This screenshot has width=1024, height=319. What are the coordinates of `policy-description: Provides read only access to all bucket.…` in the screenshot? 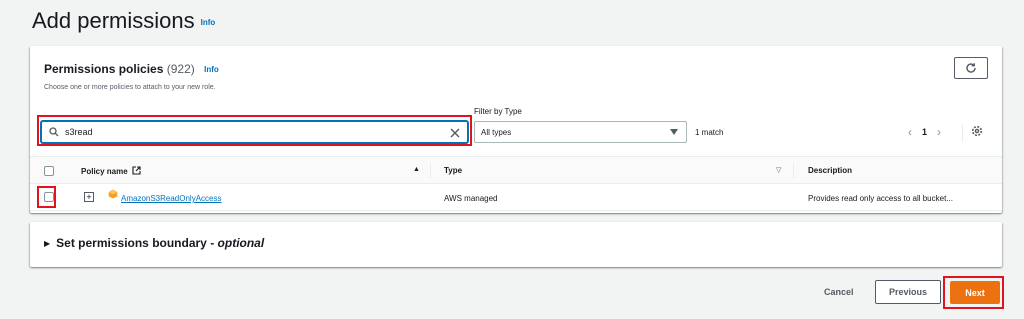 It's located at (880, 198).